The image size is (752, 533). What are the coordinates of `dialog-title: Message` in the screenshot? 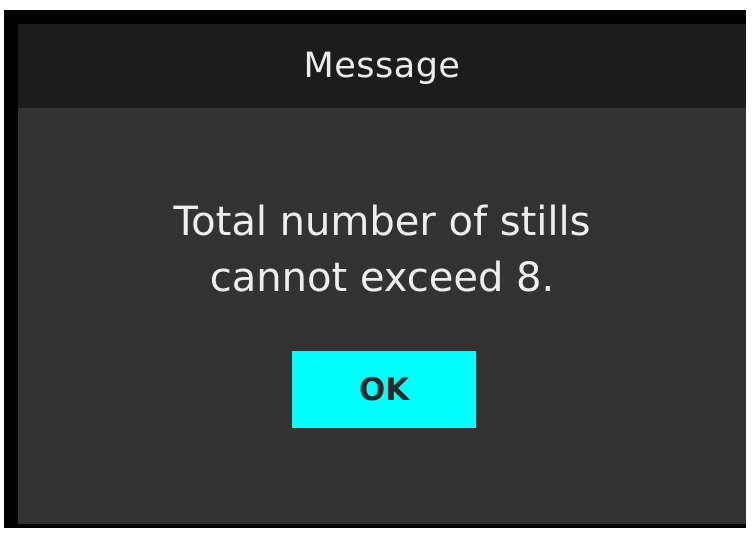 It's located at (382, 66).